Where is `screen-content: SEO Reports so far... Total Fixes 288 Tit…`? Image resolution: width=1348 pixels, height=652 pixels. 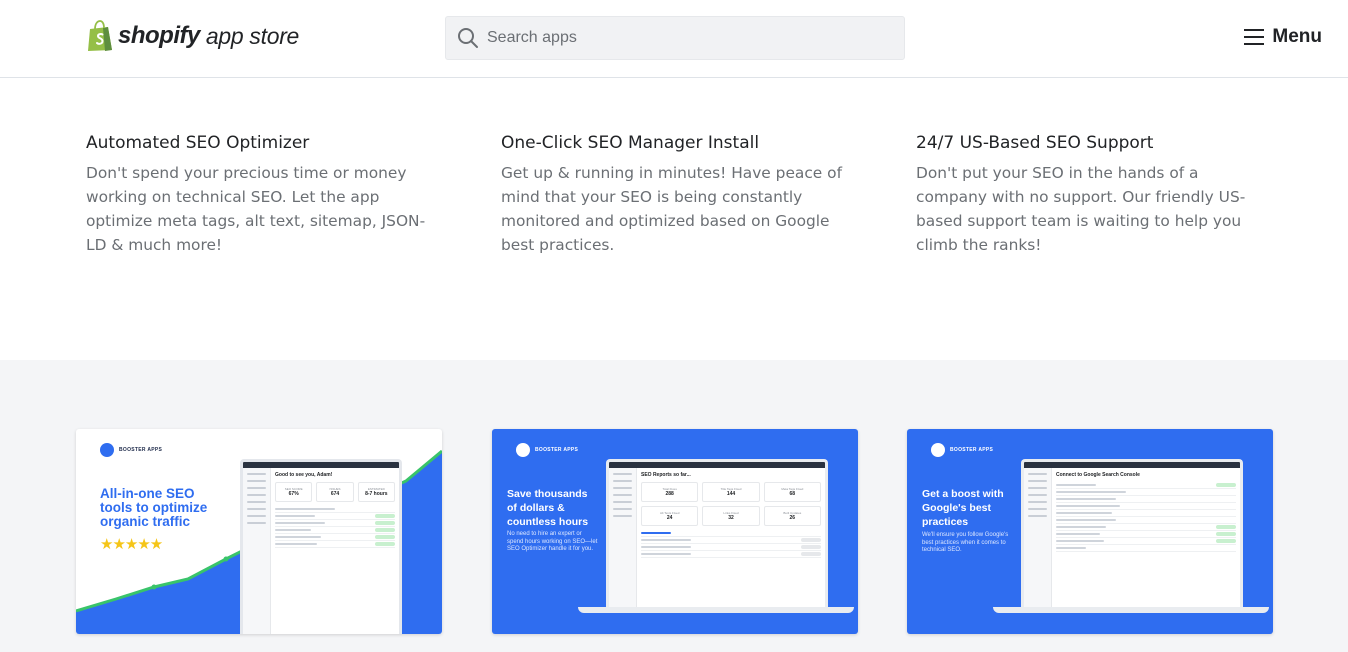
screen-content: SEO Reports so far... Total Fixes 288 Tit… is located at coordinates (731, 540).